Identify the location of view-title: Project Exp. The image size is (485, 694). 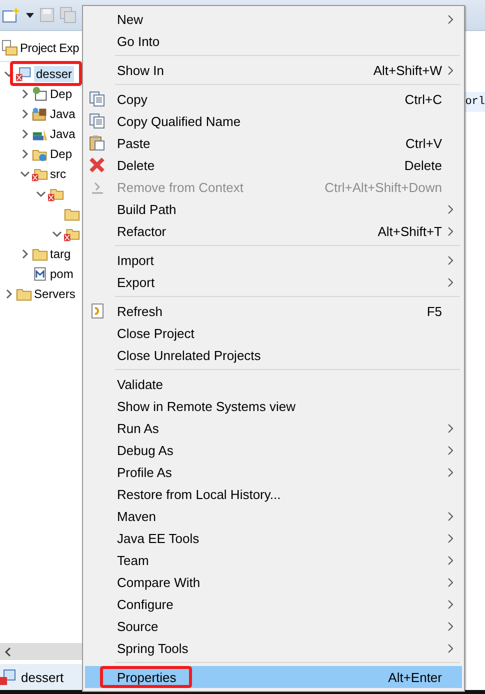
(50, 48).